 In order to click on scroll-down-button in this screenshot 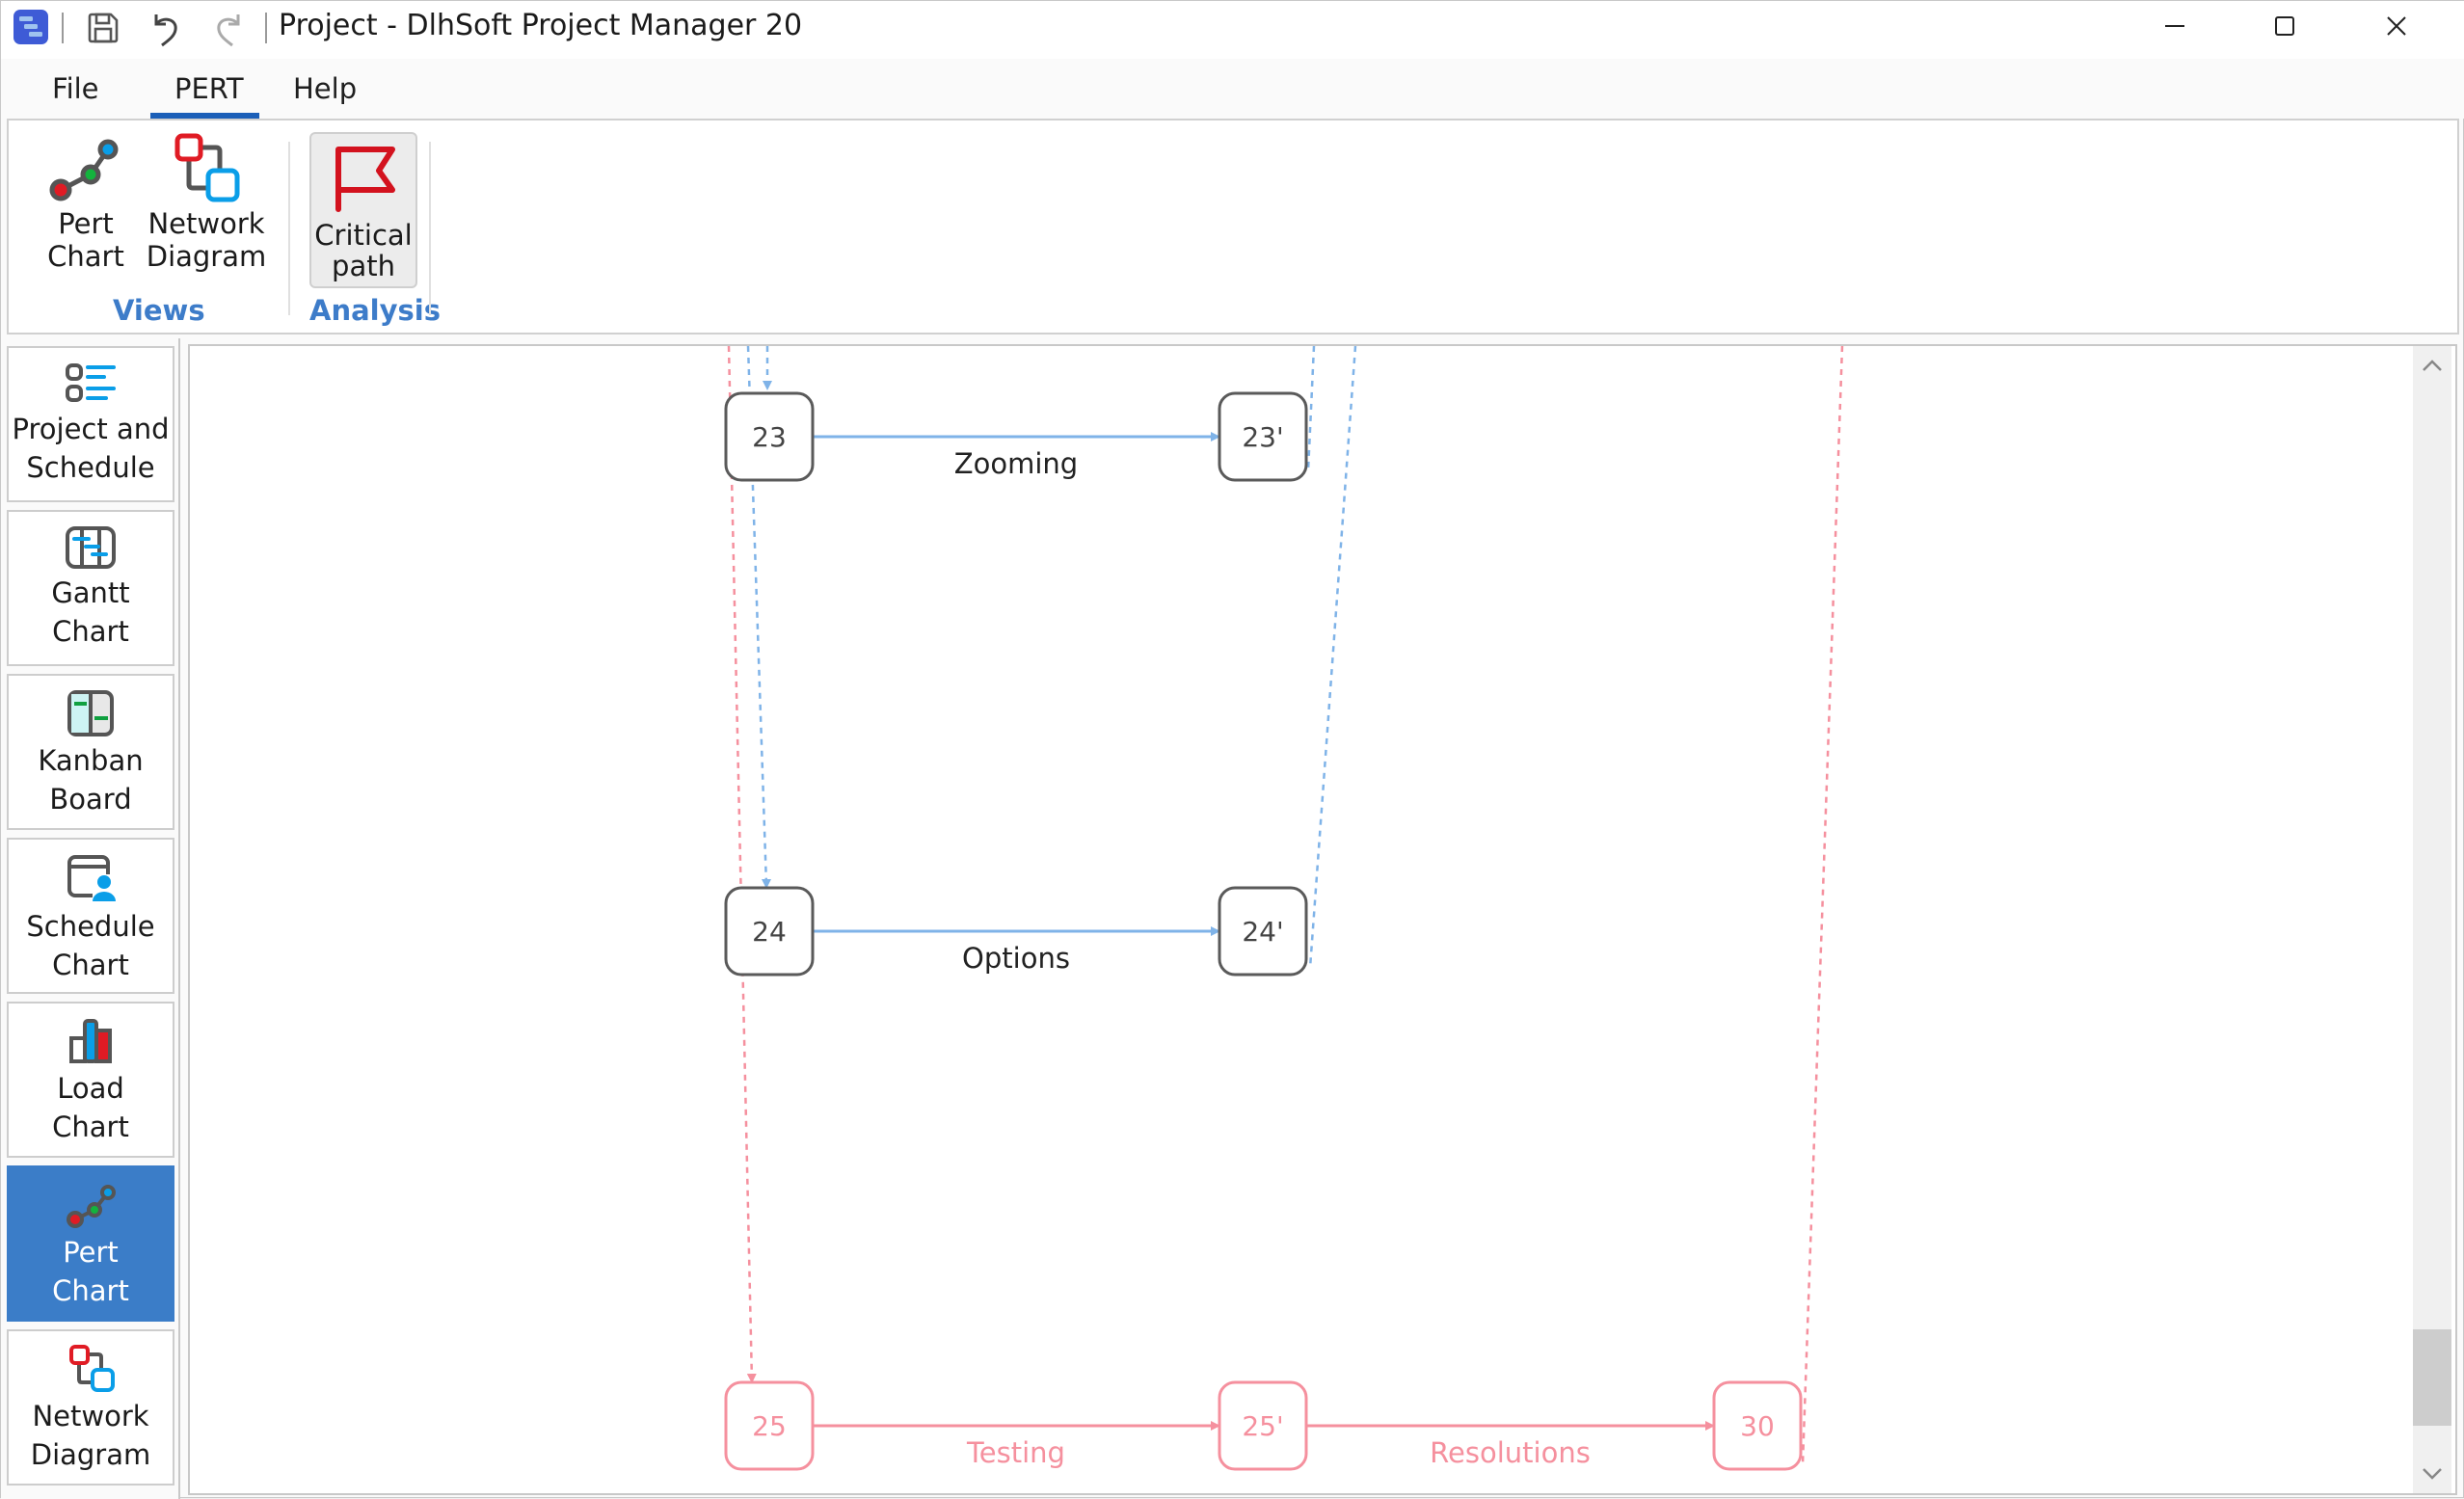, I will do `click(2432, 1474)`.